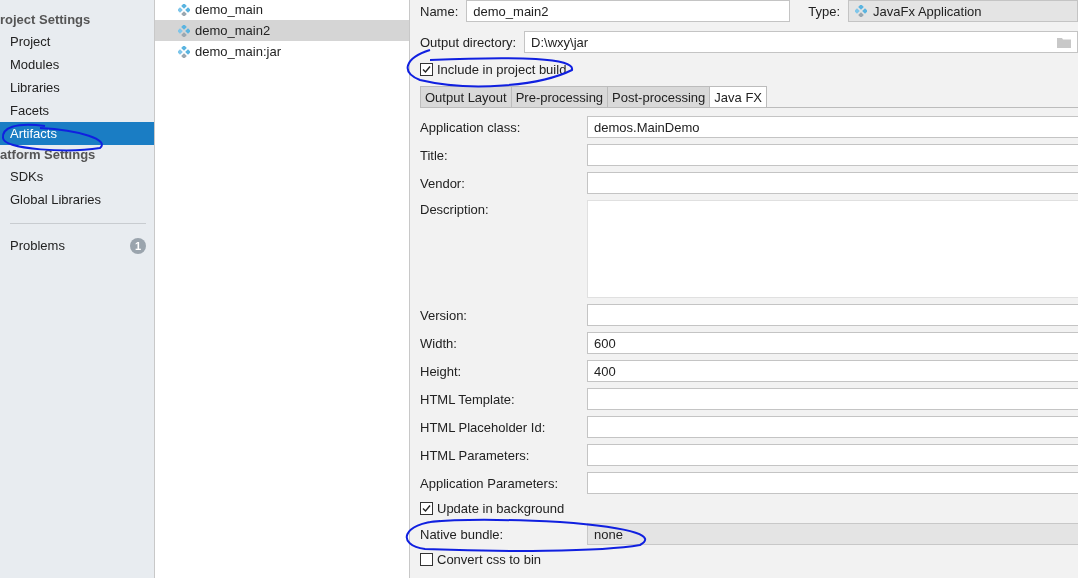 This screenshot has height=578, width=1078. I want to click on field-label: Title:, so click(434, 155).